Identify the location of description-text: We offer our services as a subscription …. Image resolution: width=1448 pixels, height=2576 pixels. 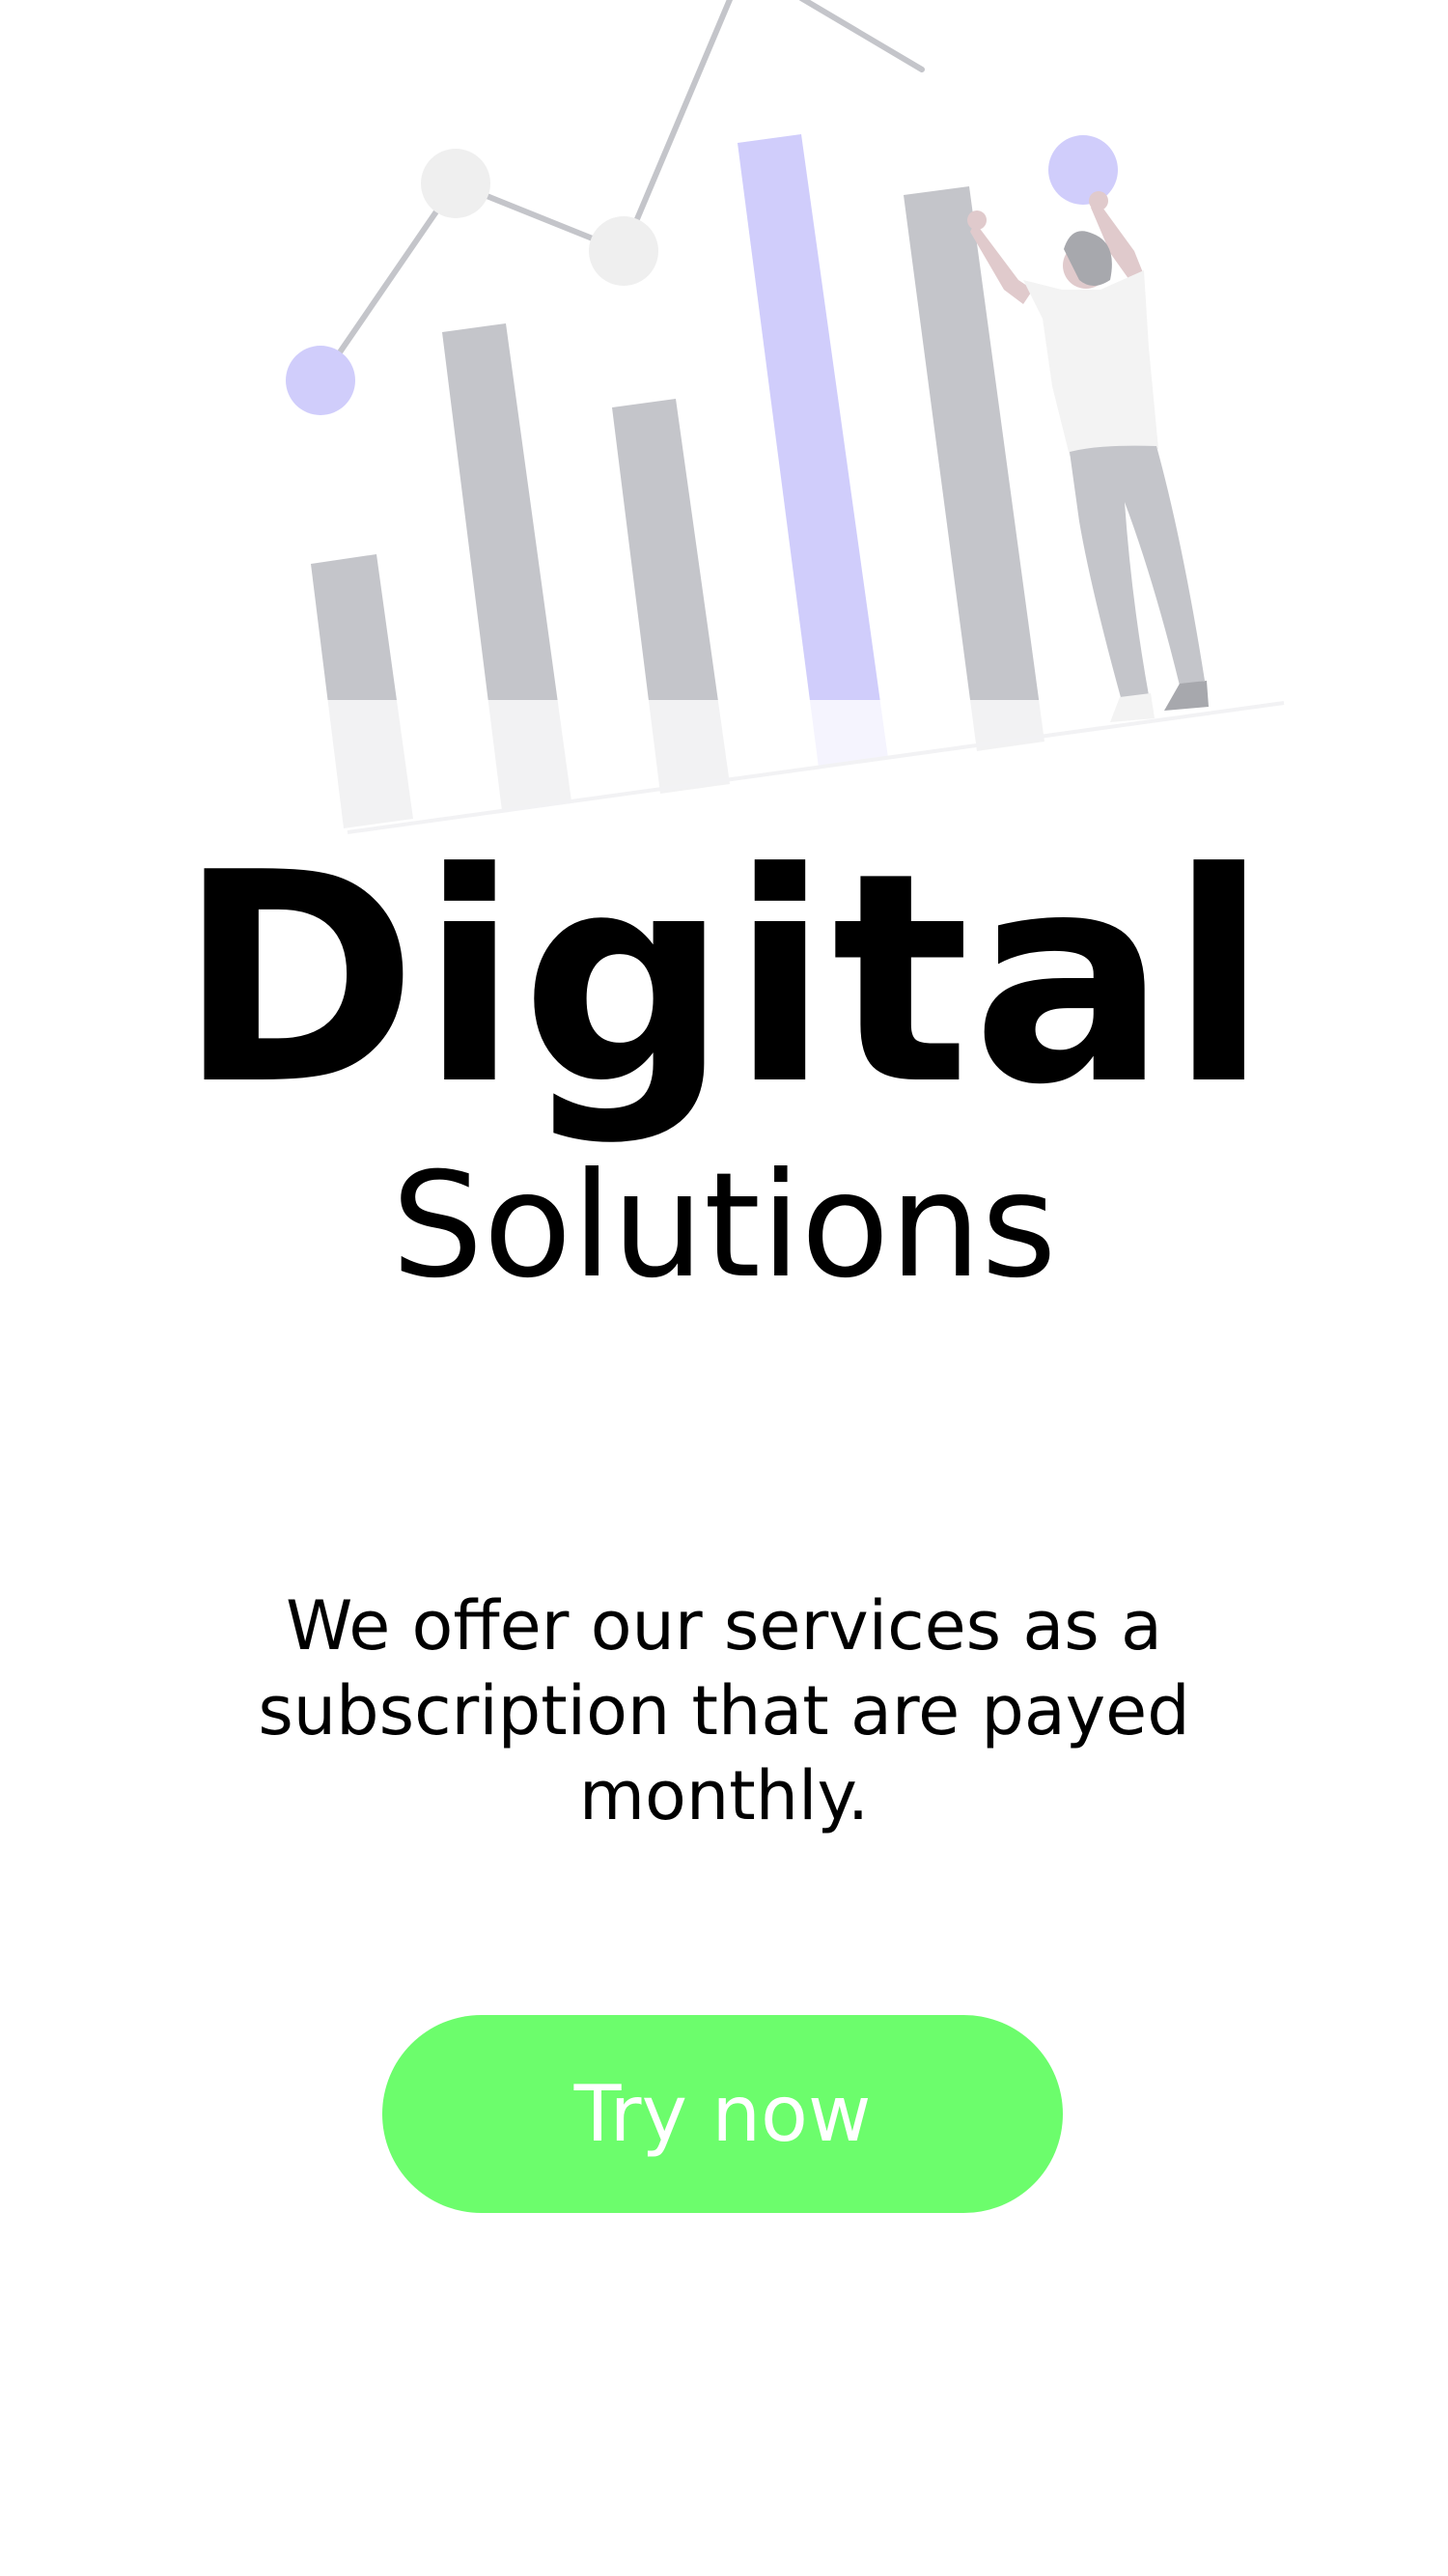
(724, 1711).